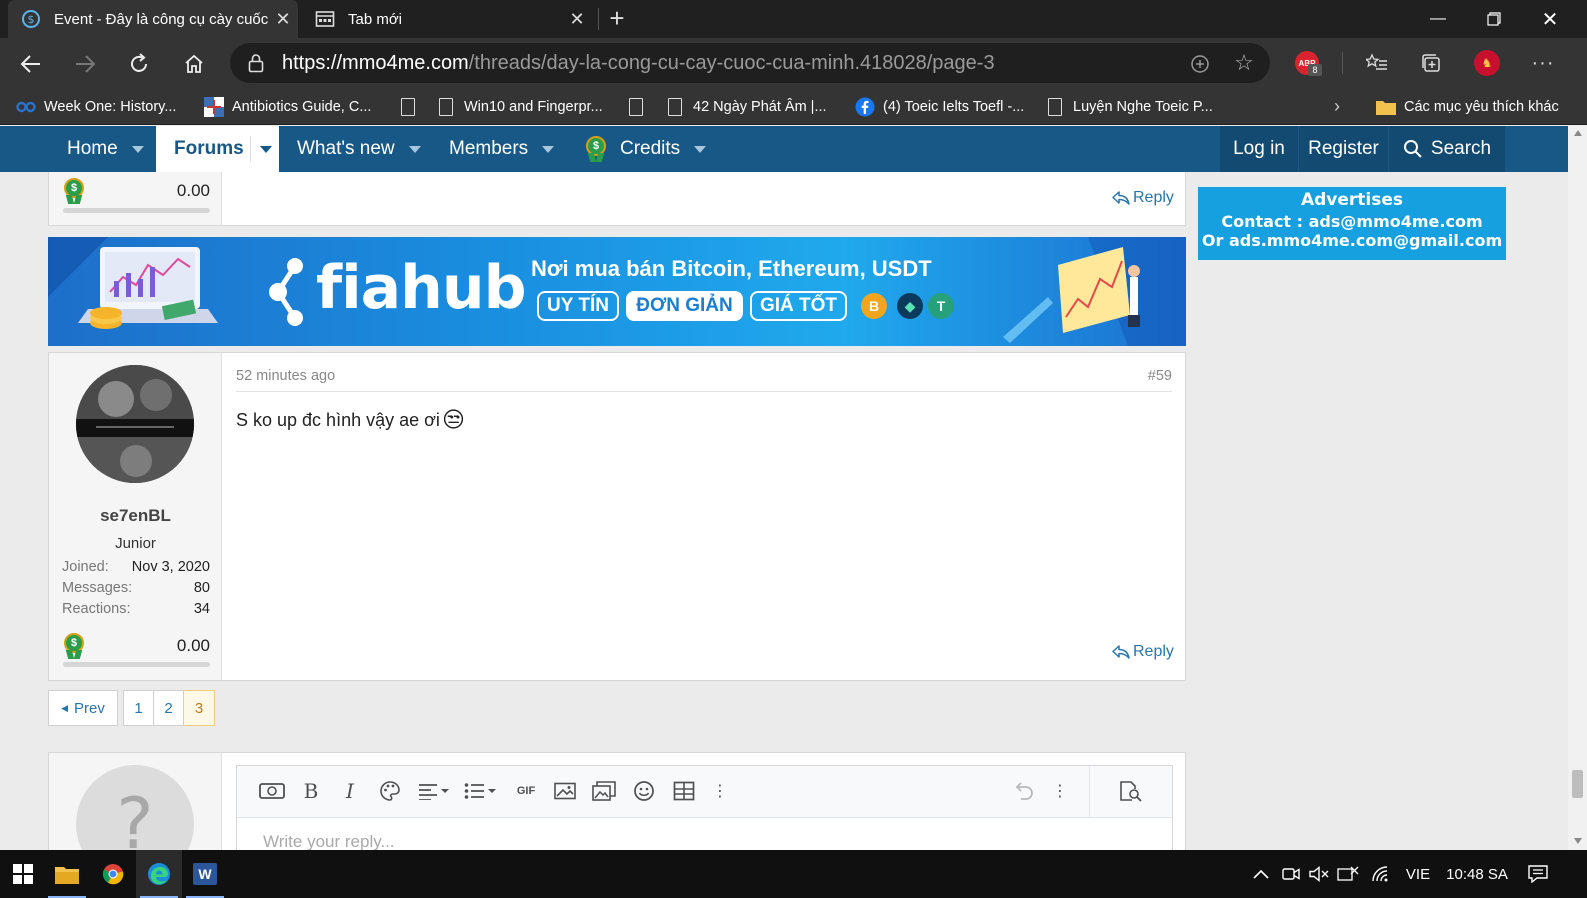  I want to click on page-link: 2, so click(168, 708).